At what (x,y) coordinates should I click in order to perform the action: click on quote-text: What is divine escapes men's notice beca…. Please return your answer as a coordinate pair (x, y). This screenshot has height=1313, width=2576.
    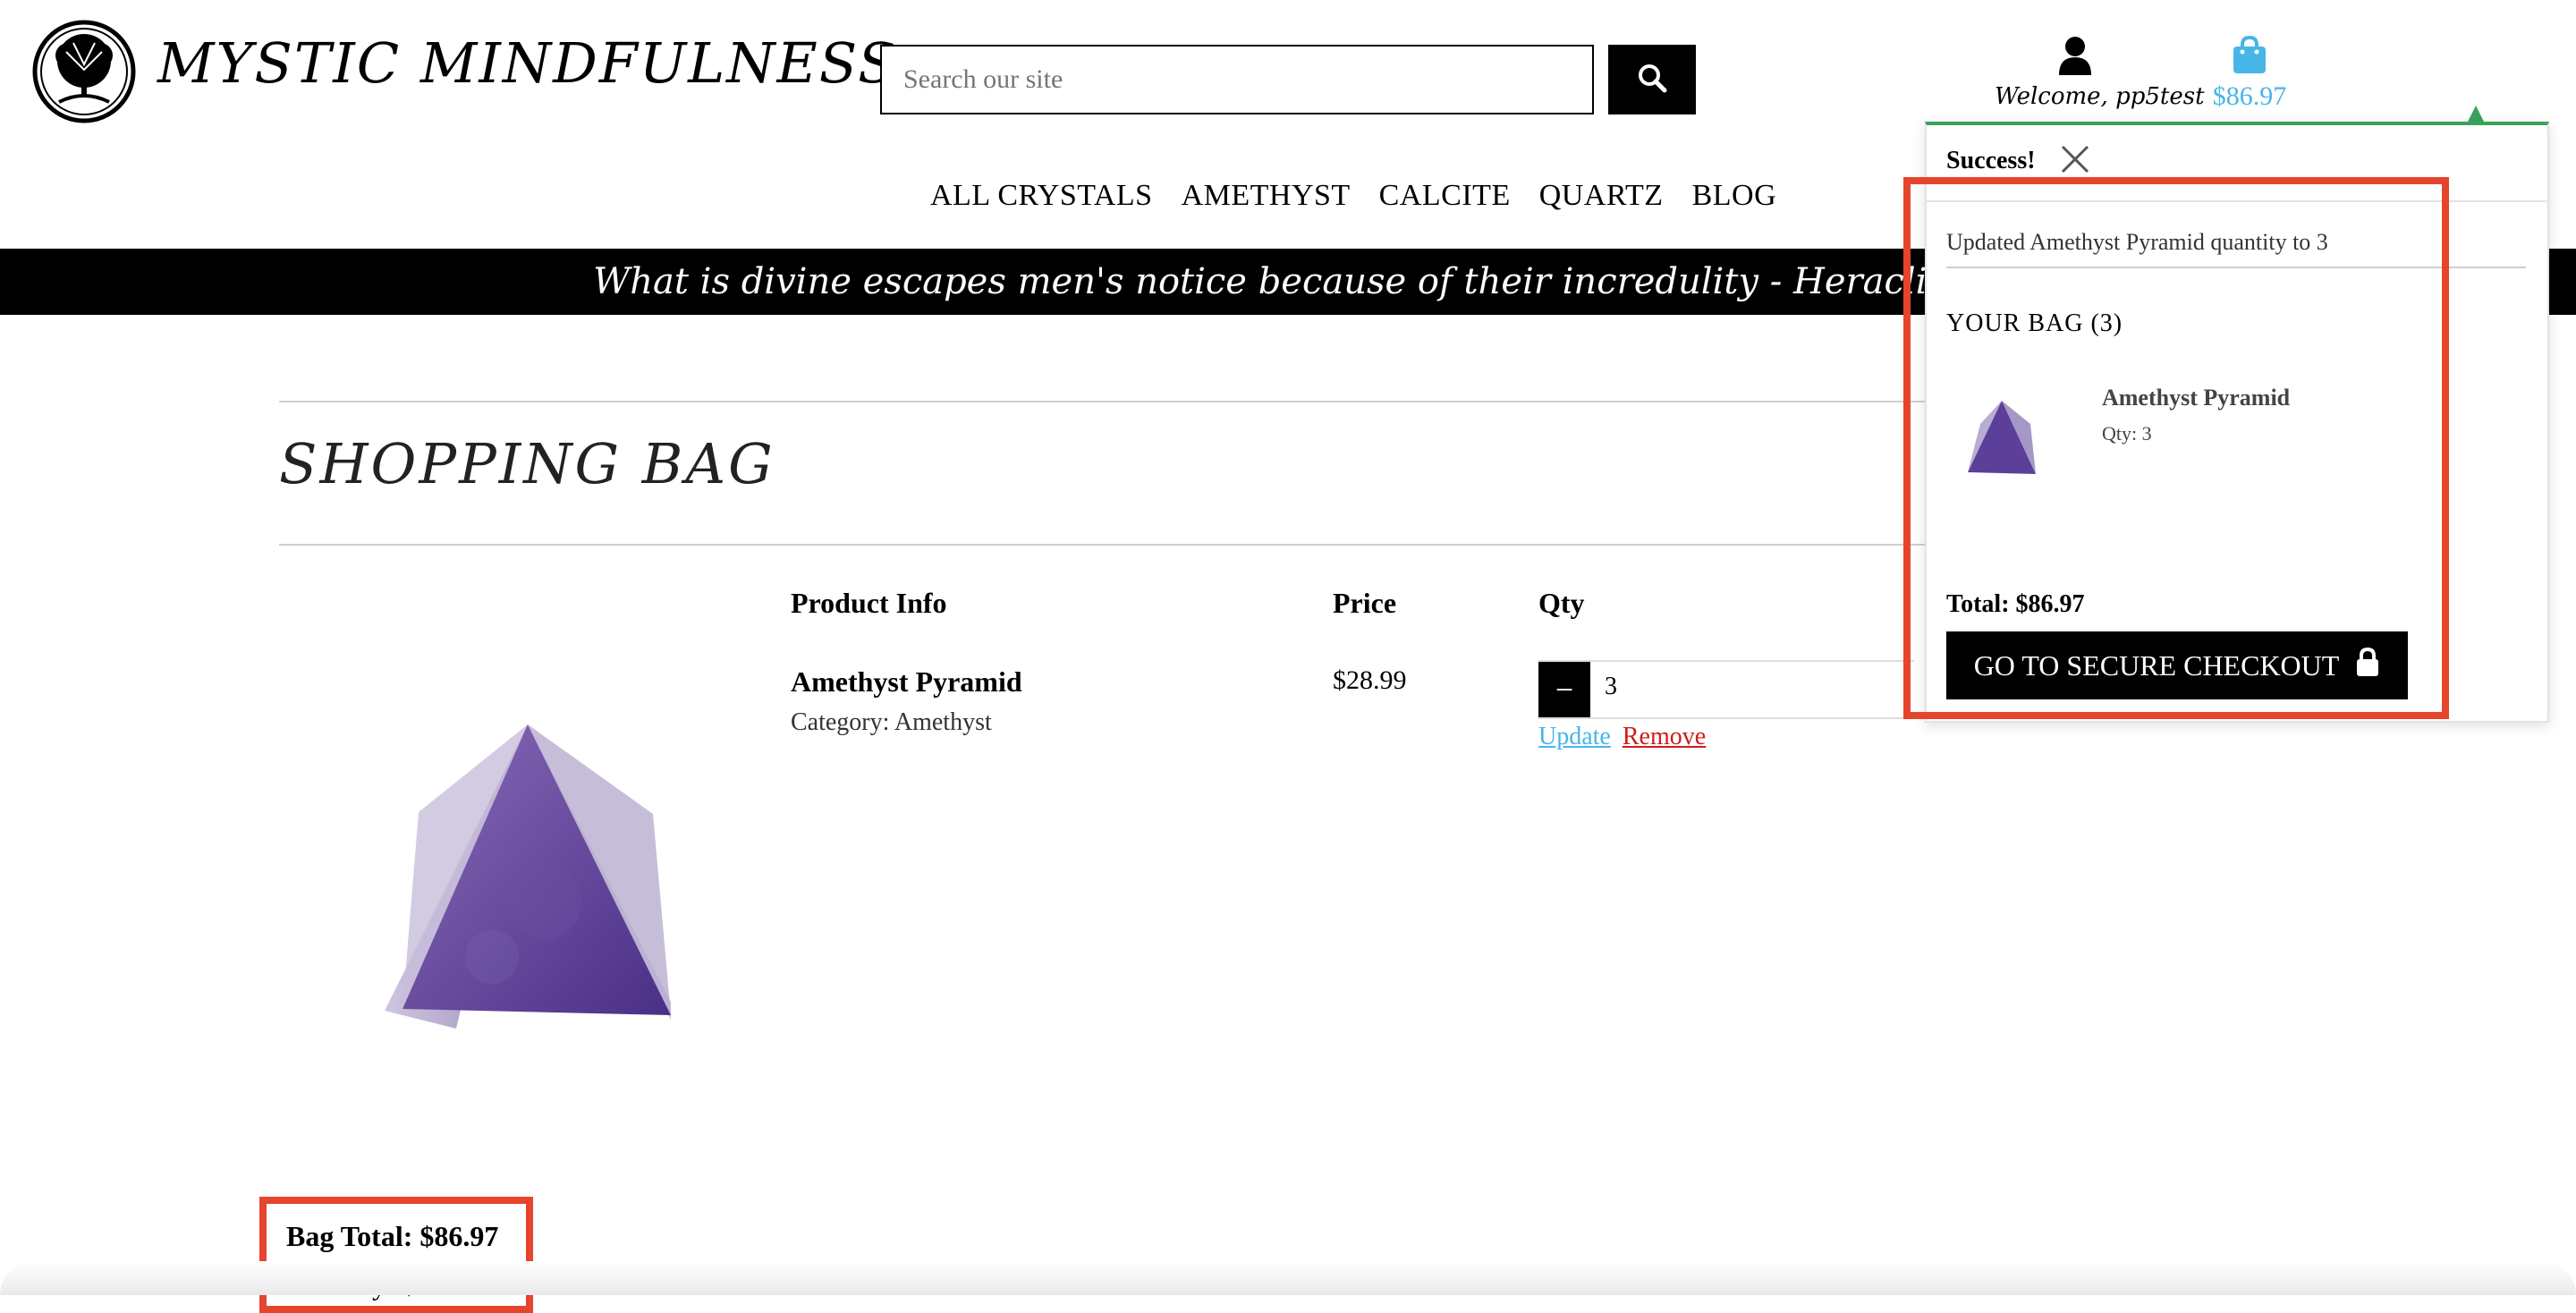
    Looking at the image, I should click on (1288, 281).